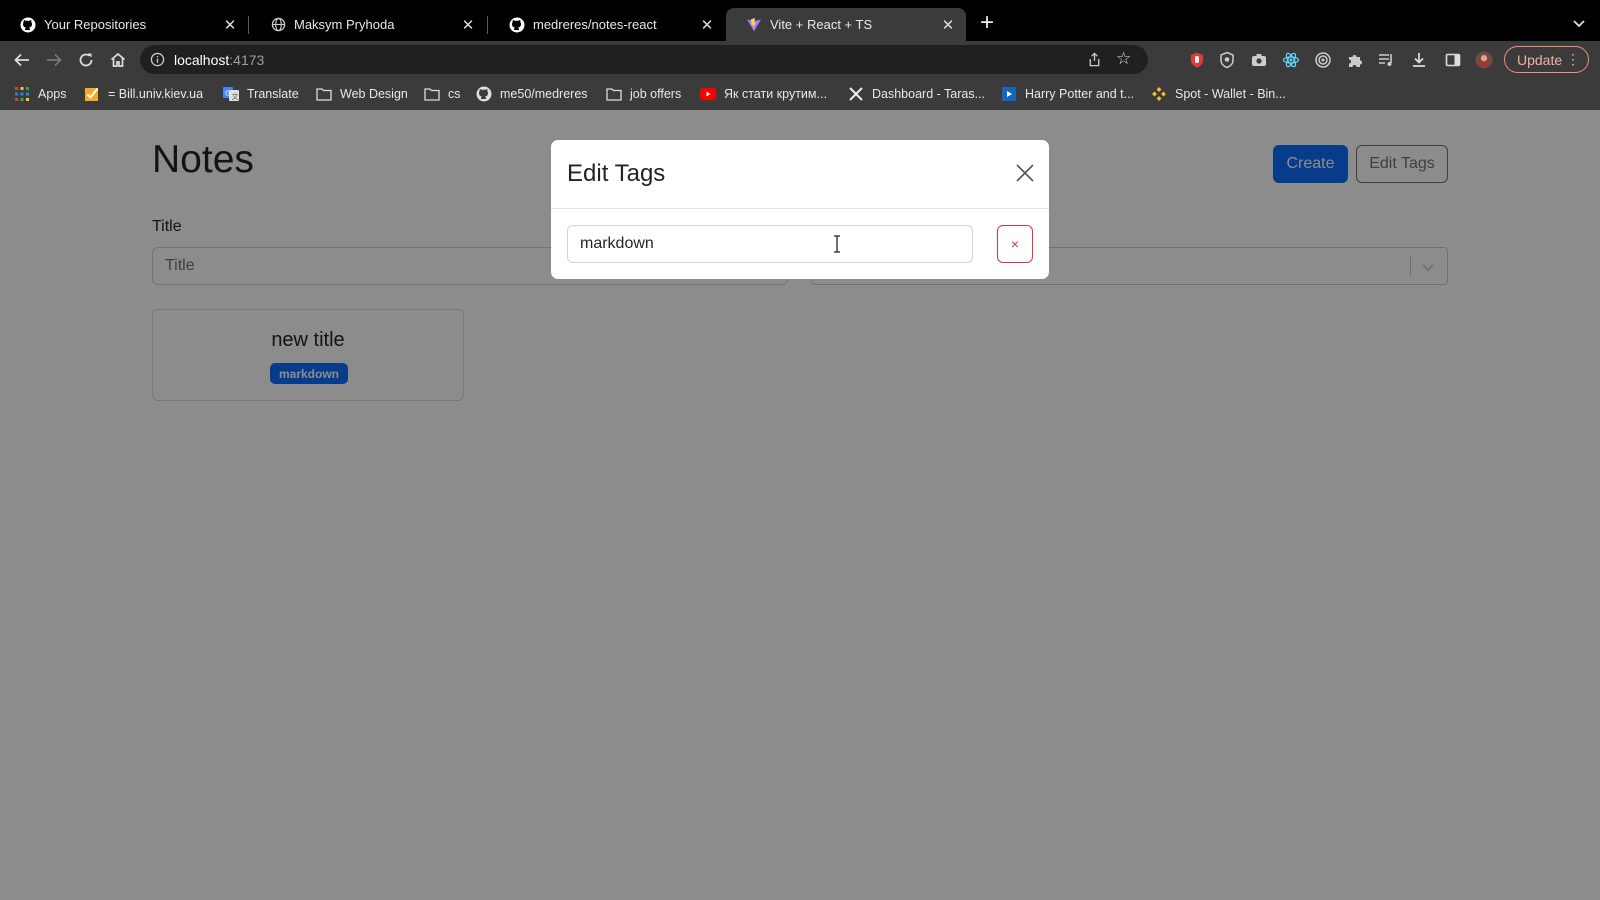 Image resolution: width=1600 pixels, height=900 pixels. I want to click on back-button, so click(22, 60).